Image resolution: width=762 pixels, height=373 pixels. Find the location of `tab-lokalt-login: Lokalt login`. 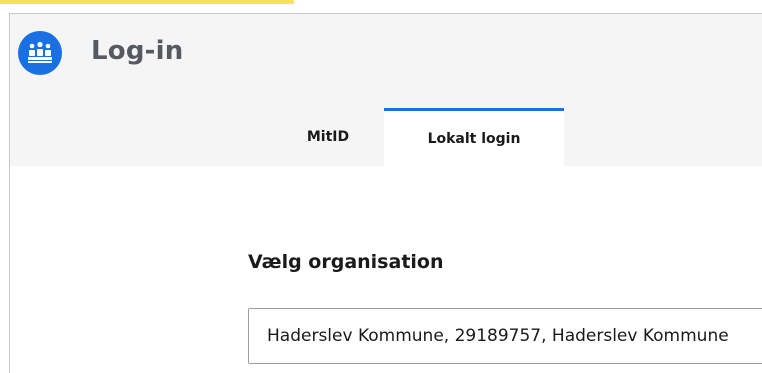

tab-lokalt-login: Lokalt login is located at coordinates (474, 137).